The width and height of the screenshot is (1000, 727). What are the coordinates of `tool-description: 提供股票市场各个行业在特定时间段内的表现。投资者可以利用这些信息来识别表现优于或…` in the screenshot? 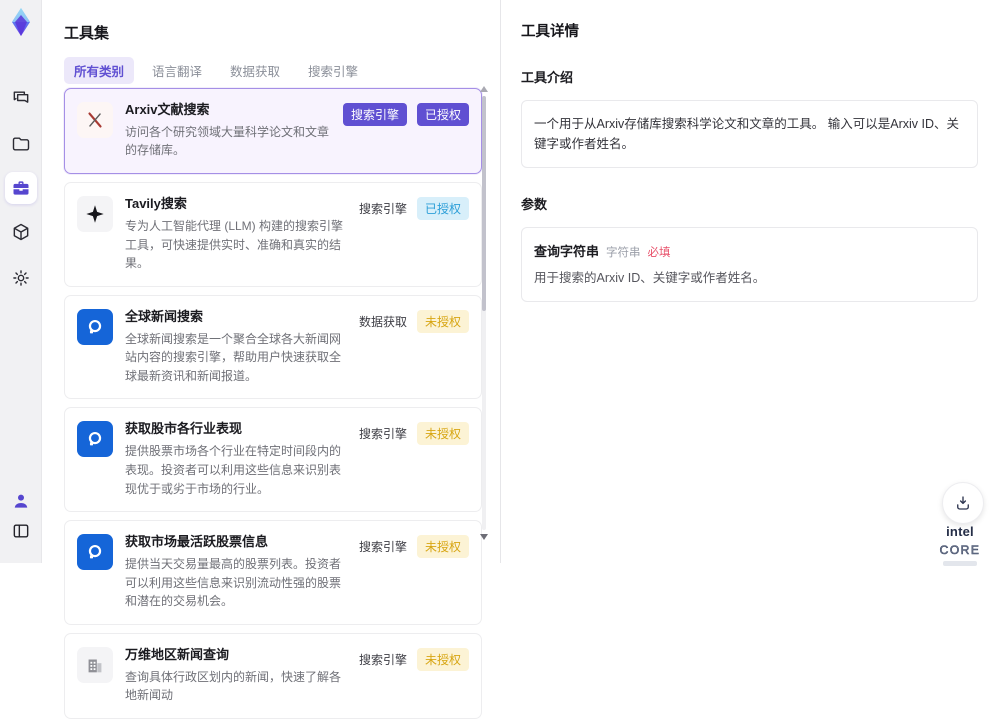 It's located at (233, 470).